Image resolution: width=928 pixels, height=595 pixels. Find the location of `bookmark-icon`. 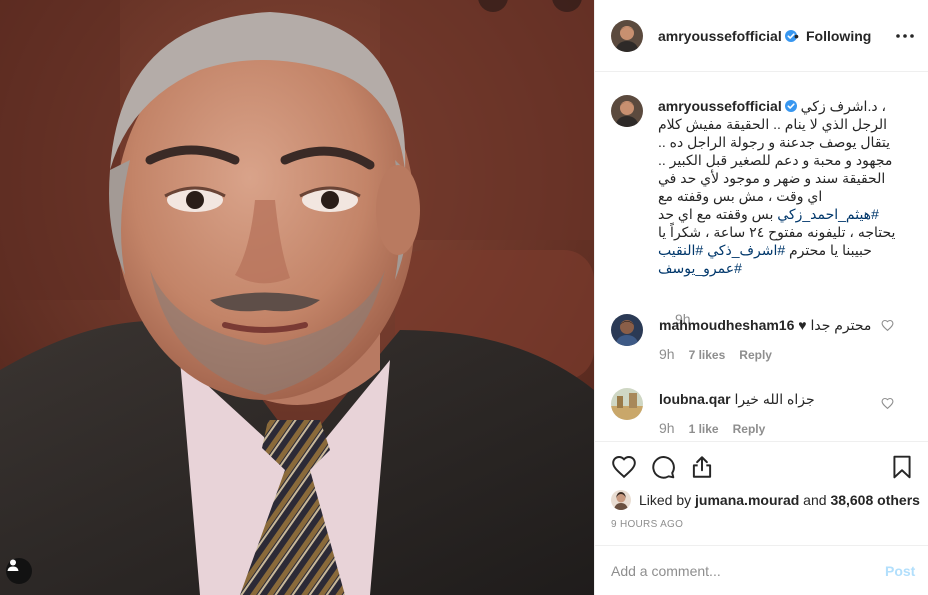

bookmark-icon is located at coordinates (902, 467).